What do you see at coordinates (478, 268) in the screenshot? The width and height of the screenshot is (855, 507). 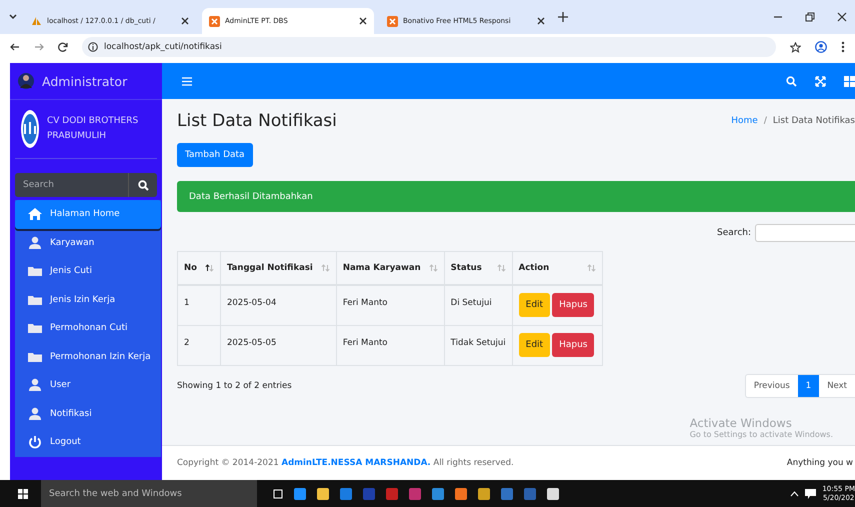 I see `column-header: Status` at bounding box center [478, 268].